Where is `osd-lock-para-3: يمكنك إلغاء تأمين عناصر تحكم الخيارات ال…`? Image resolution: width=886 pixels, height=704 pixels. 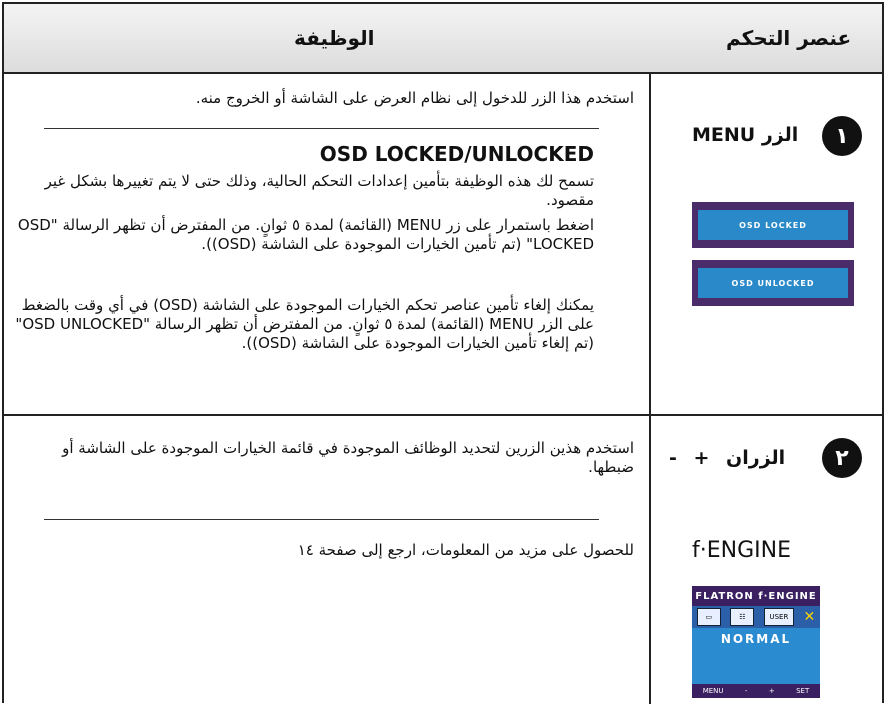
osd-lock-para-3: يمكنك إلغاء تأمين عناصر تحكم الخيارات ال… is located at coordinates (304, 324).